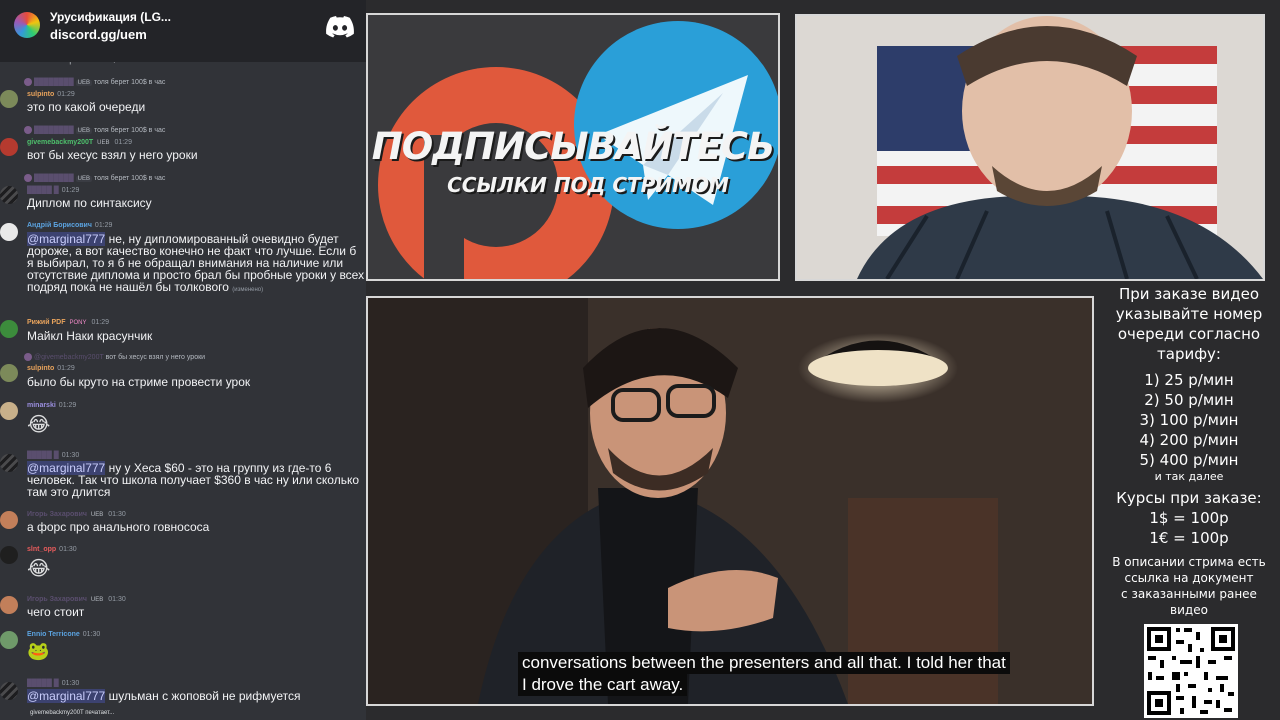  I want to click on description-note: видео, so click(1189, 610).